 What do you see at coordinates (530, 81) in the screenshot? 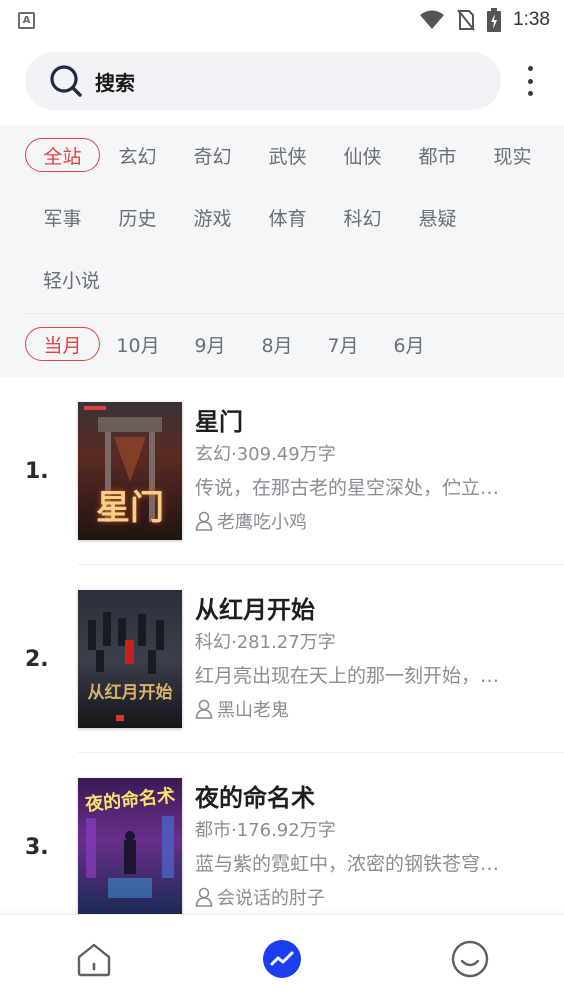
I see `more-menu-icon` at bounding box center [530, 81].